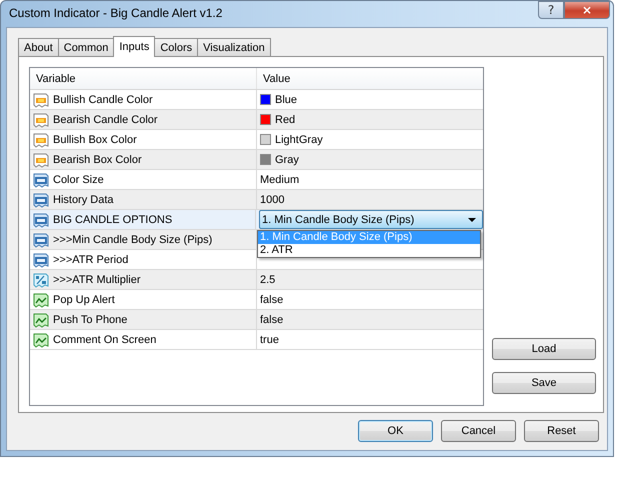 Image resolution: width=640 pixels, height=480 pixels. What do you see at coordinates (280, 180) in the screenshot?
I see `variable-value: Medium` at bounding box center [280, 180].